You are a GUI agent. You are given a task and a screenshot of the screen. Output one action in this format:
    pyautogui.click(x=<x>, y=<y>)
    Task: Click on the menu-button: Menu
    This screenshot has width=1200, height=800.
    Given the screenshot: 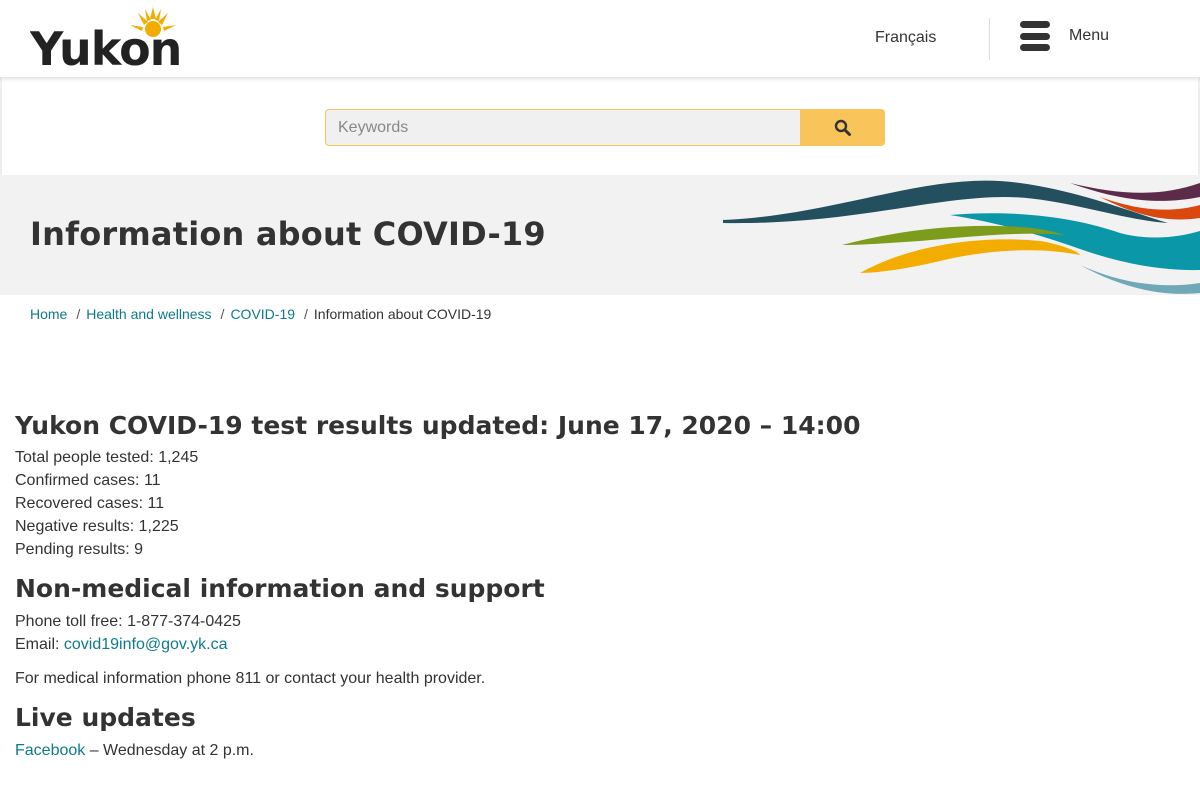 What is the action you would take?
    pyautogui.click(x=1064, y=36)
    